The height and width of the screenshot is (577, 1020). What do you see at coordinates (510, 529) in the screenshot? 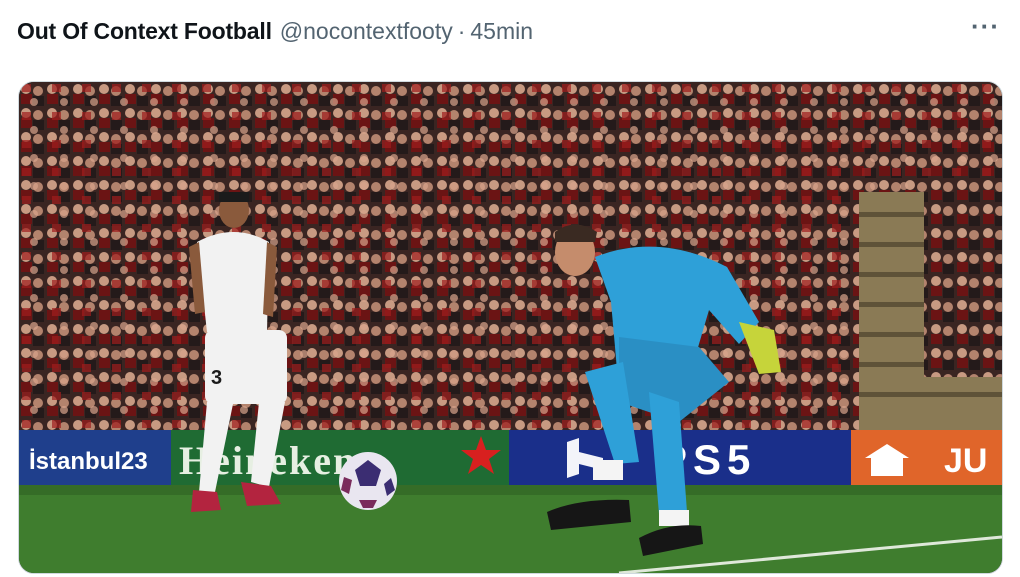
I see `pitch` at bounding box center [510, 529].